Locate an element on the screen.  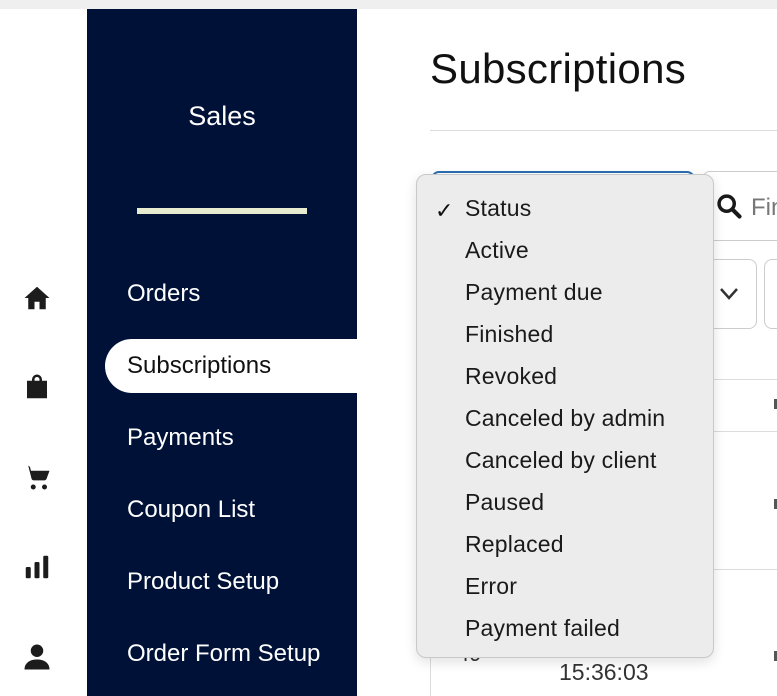
checkmark-icon: ✓ is located at coordinates (444, 210).